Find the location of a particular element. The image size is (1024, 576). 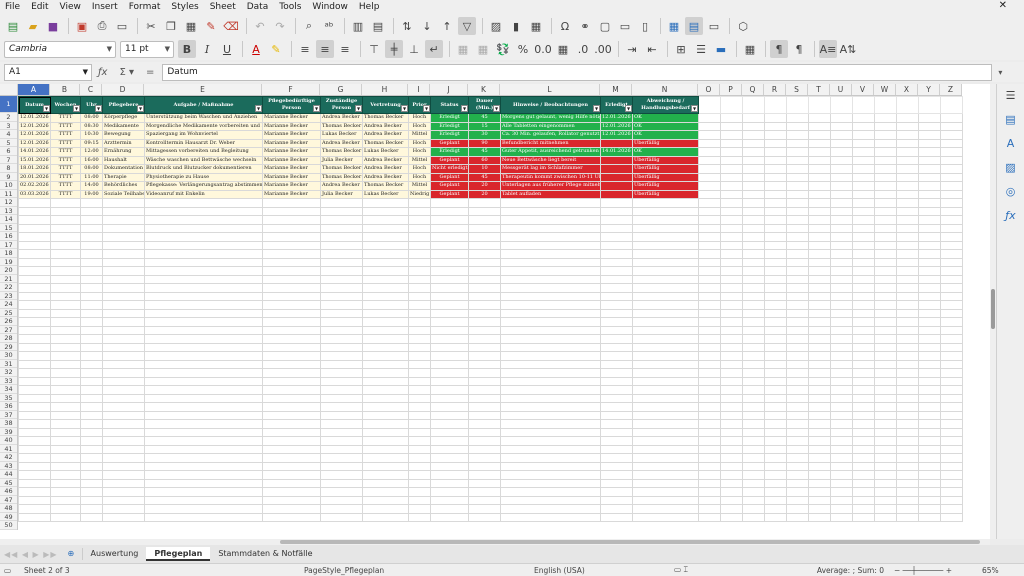

table-cell: 08:00 is located at coordinates (91, 118).